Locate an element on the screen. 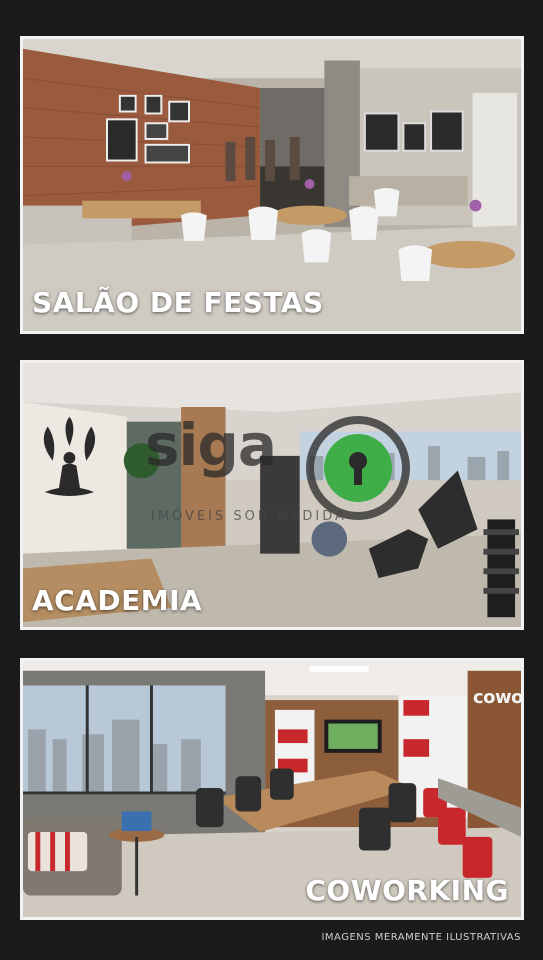 This screenshot has height=960, width=543. footer-disclaimer: IMAGENS MERAMENTE ILUSTRATIVAS is located at coordinates (421, 937).